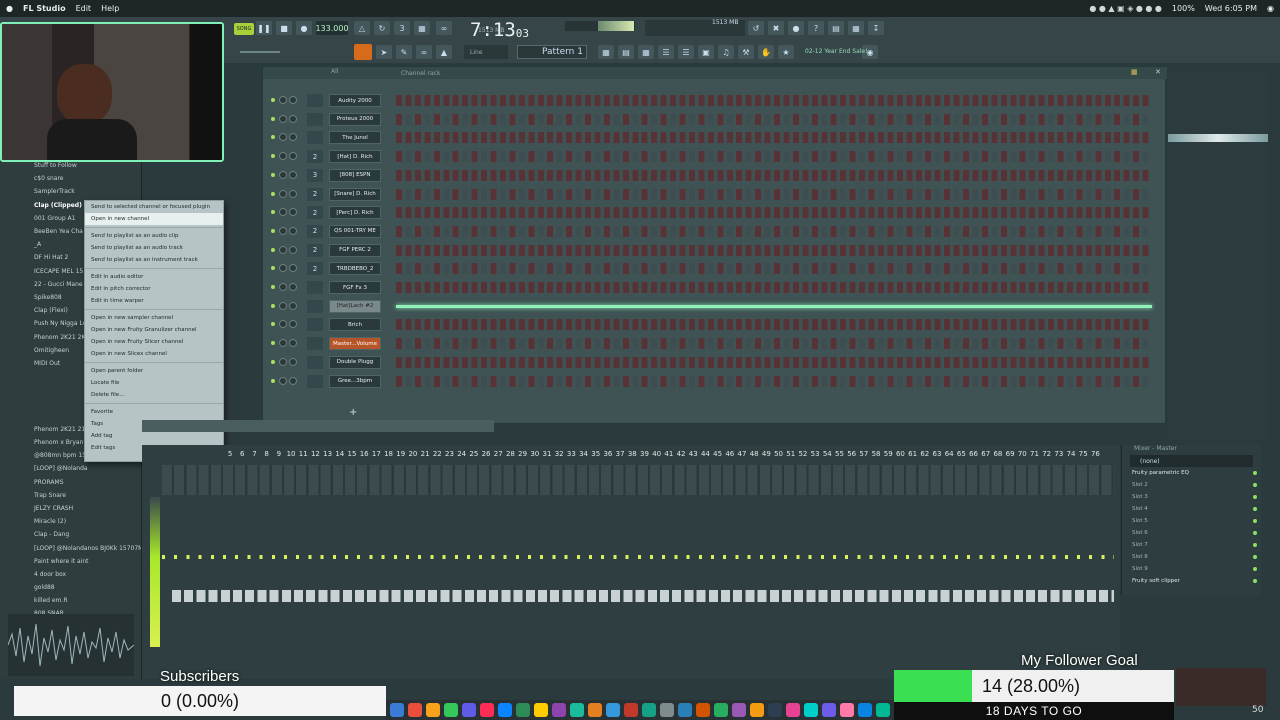  What do you see at coordinates (1010, 456) in the screenshot?
I see `mixer-track-number: 69` at bounding box center [1010, 456].